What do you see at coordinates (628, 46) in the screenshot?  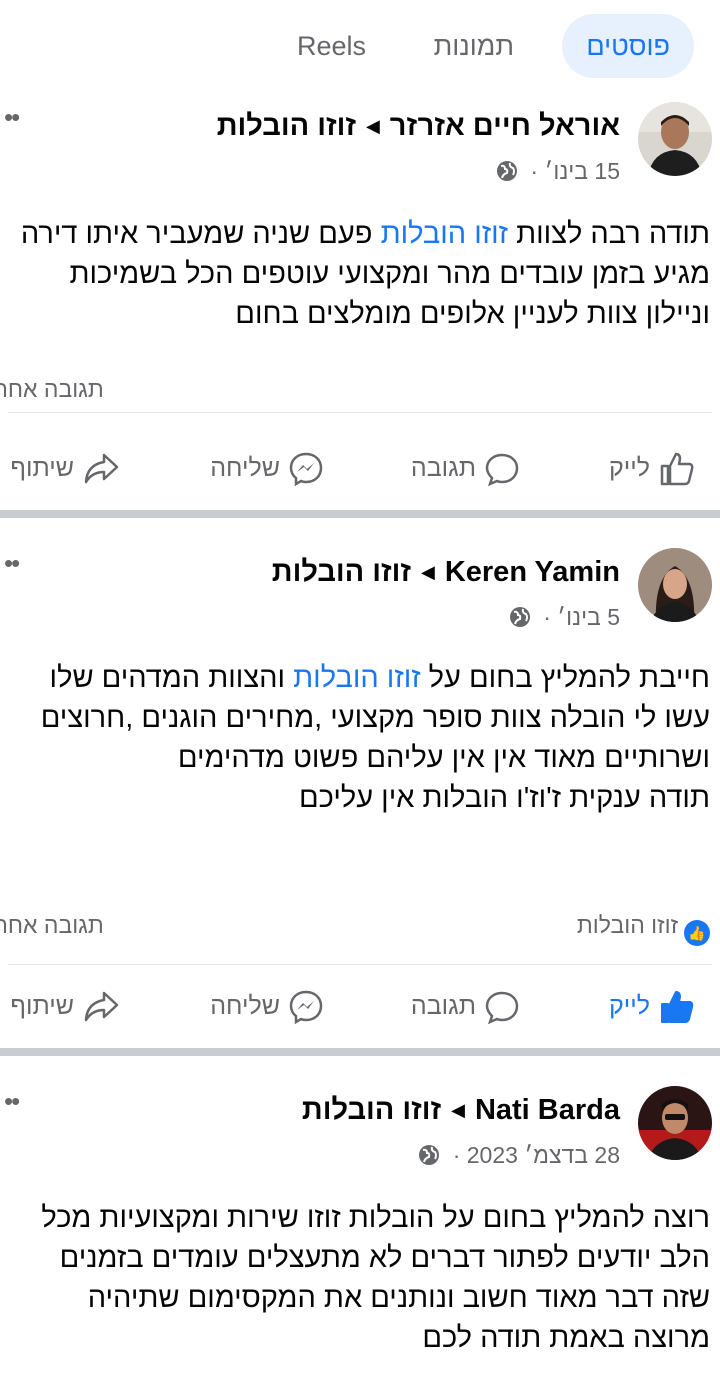 I see `tab-posts: פוסטים` at bounding box center [628, 46].